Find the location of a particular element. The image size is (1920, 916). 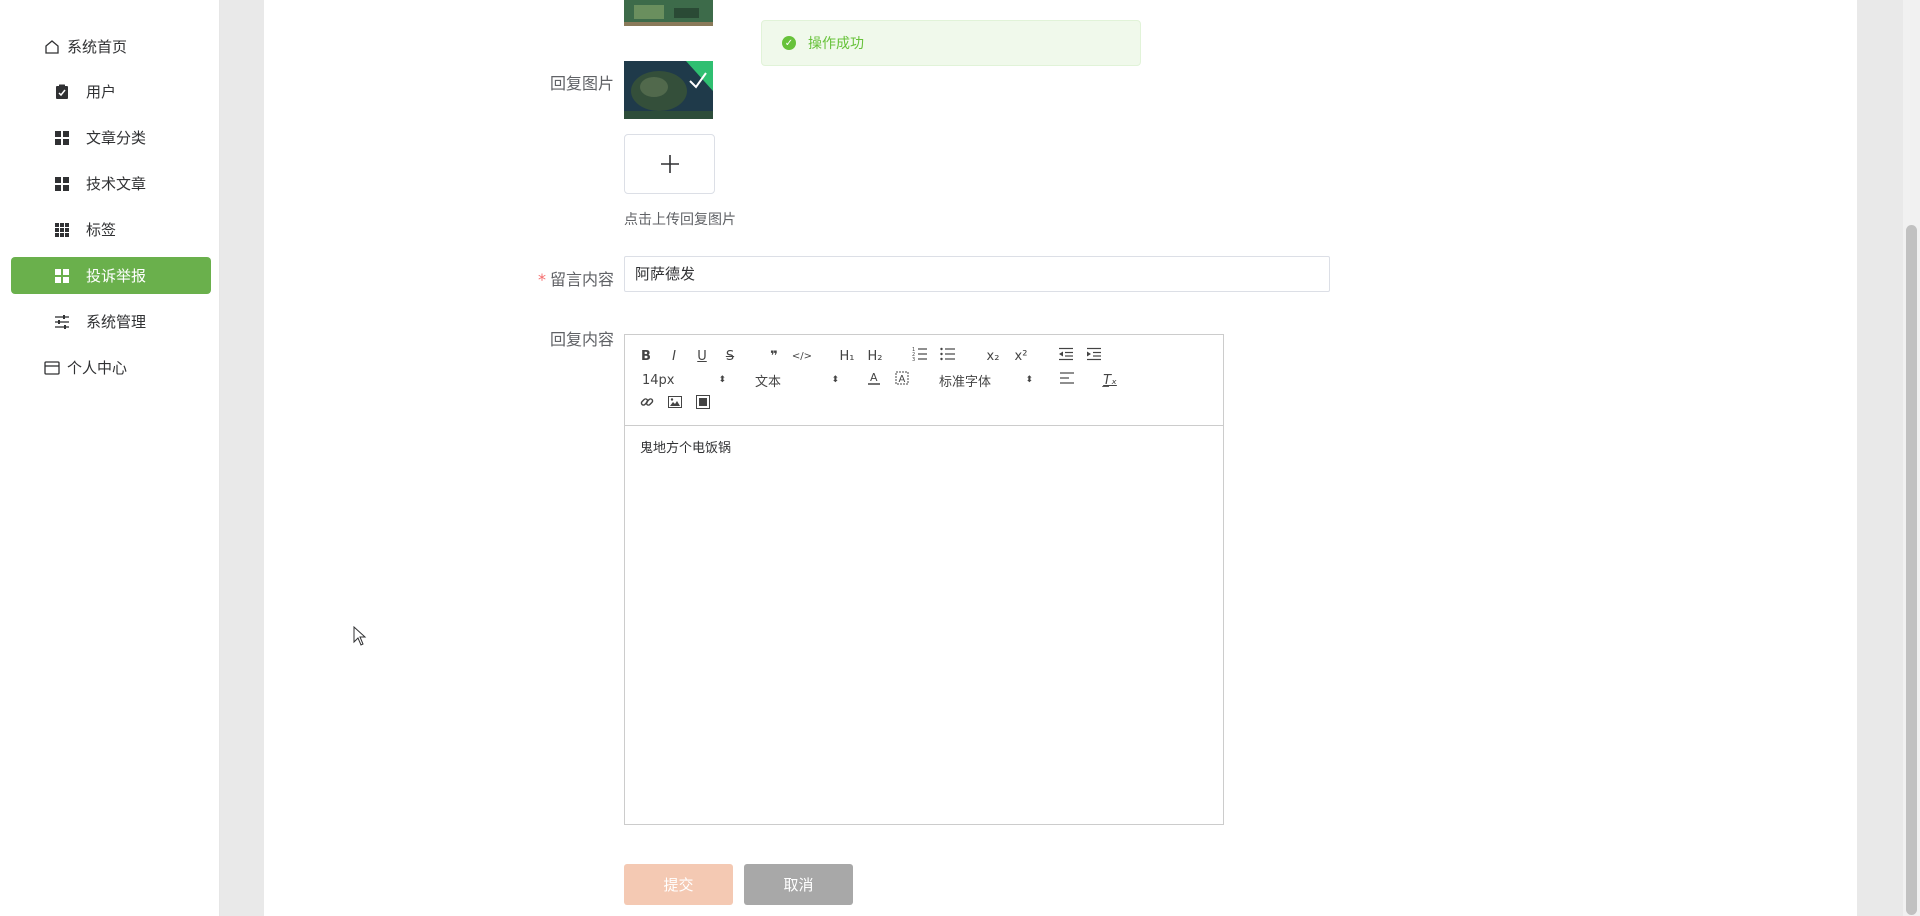

sidebar-item-tech-articles: 技术文章 is located at coordinates (111, 183).